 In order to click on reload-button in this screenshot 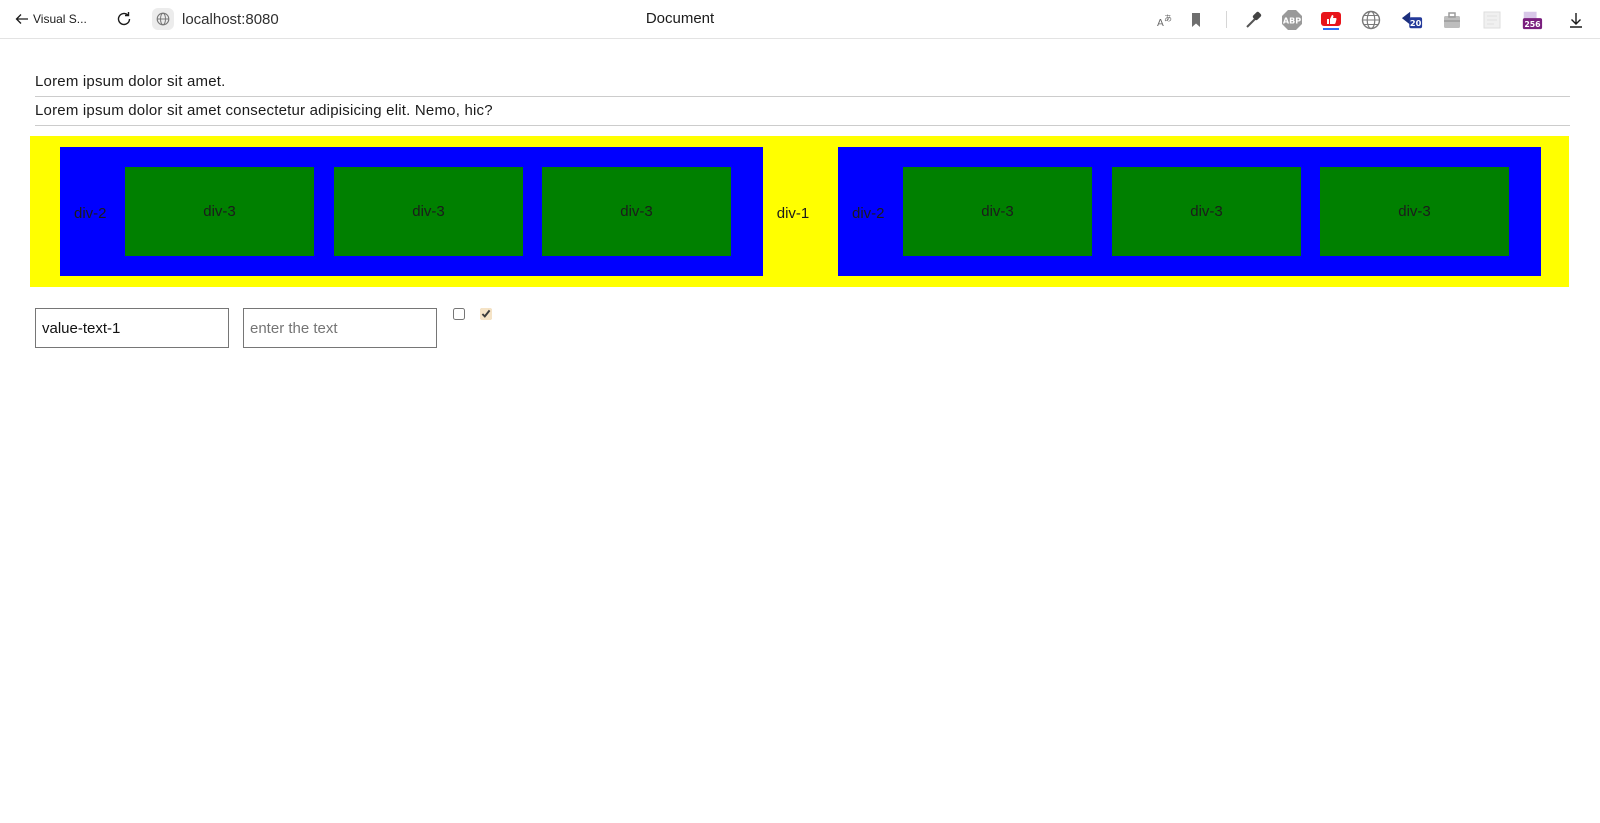, I will do `click(124, 19)`.